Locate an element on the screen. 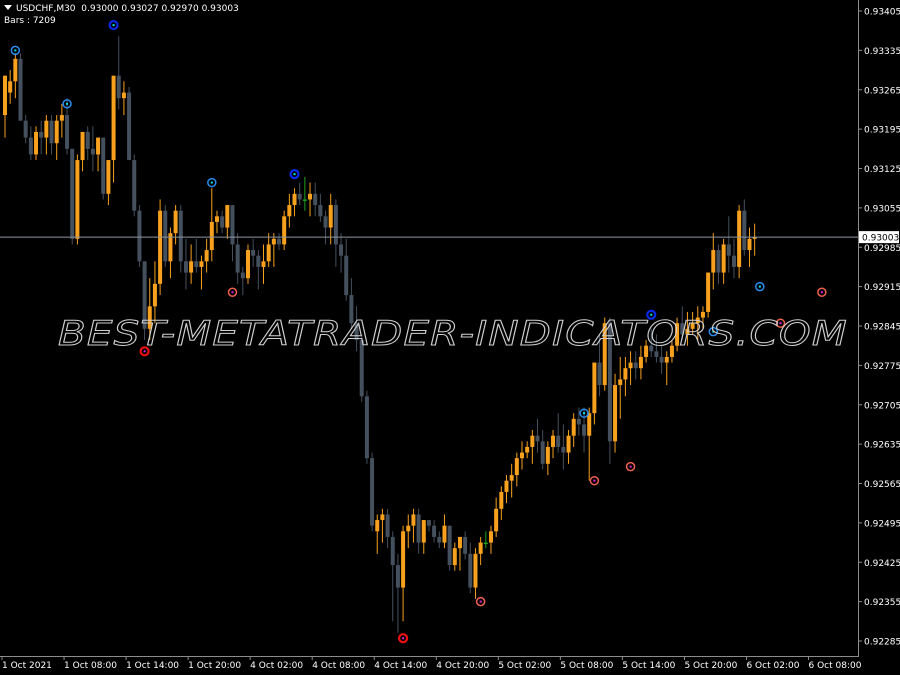 The height and width of the screenshot is (675, 900). x-tick-label: 1 Oct 20:00 is located at coordinates (214, 666).